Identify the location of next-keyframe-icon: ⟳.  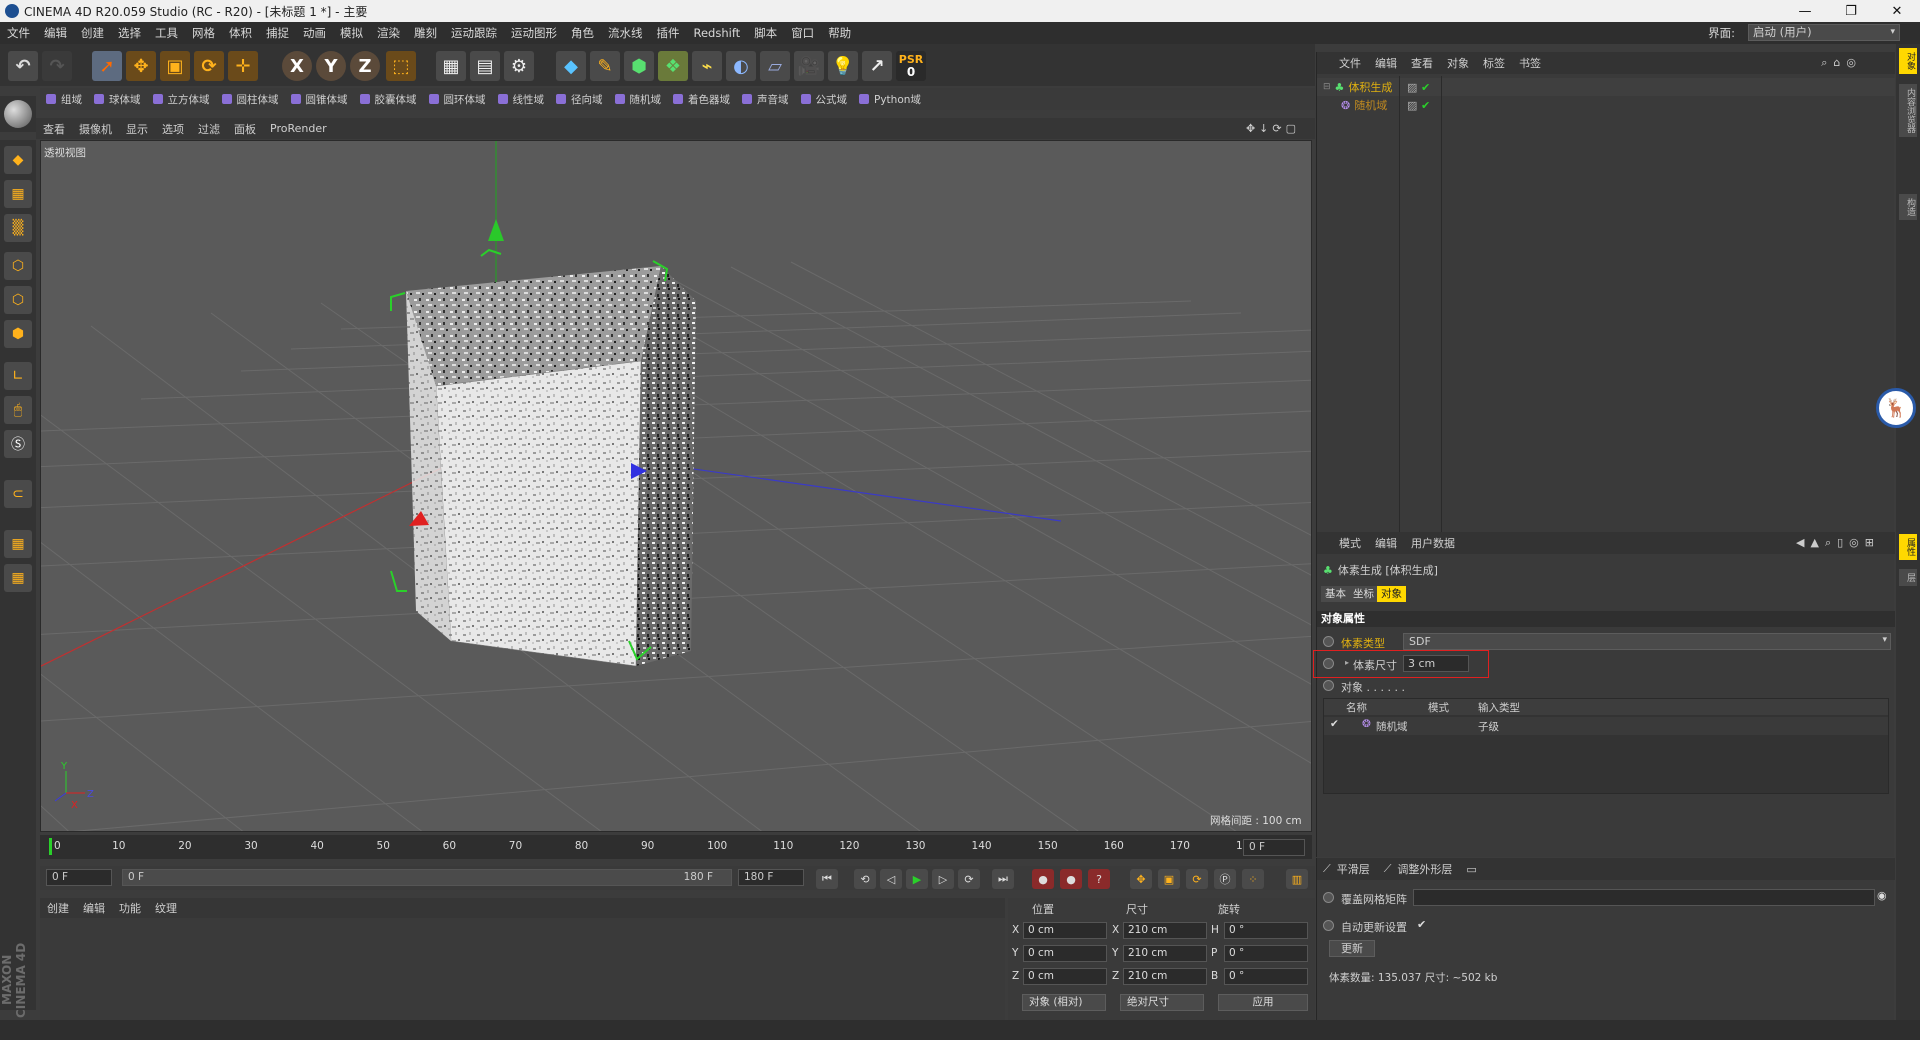
(969, 879).